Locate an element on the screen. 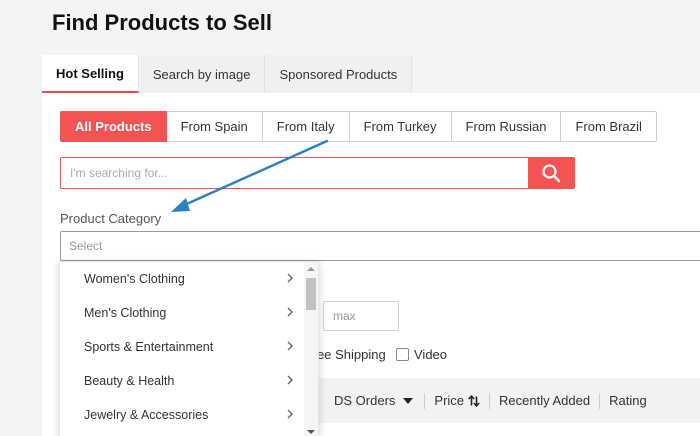  search-button is located at coordinates (551, 173).